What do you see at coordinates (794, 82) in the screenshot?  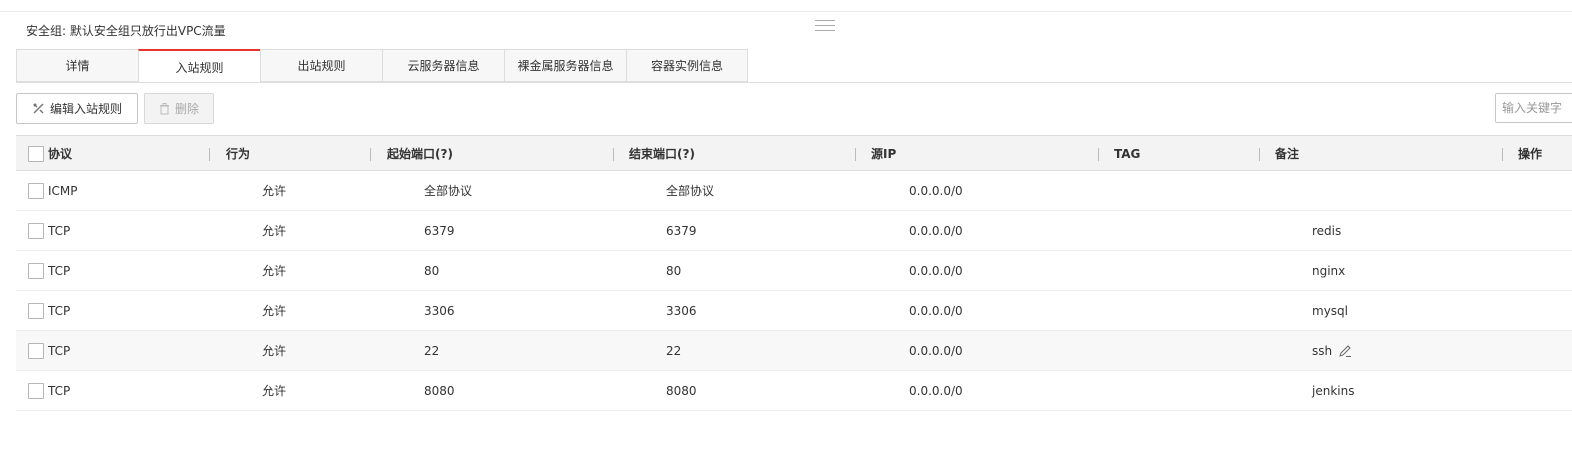 I see `tabs-divider` at bounding box center [794, 82].